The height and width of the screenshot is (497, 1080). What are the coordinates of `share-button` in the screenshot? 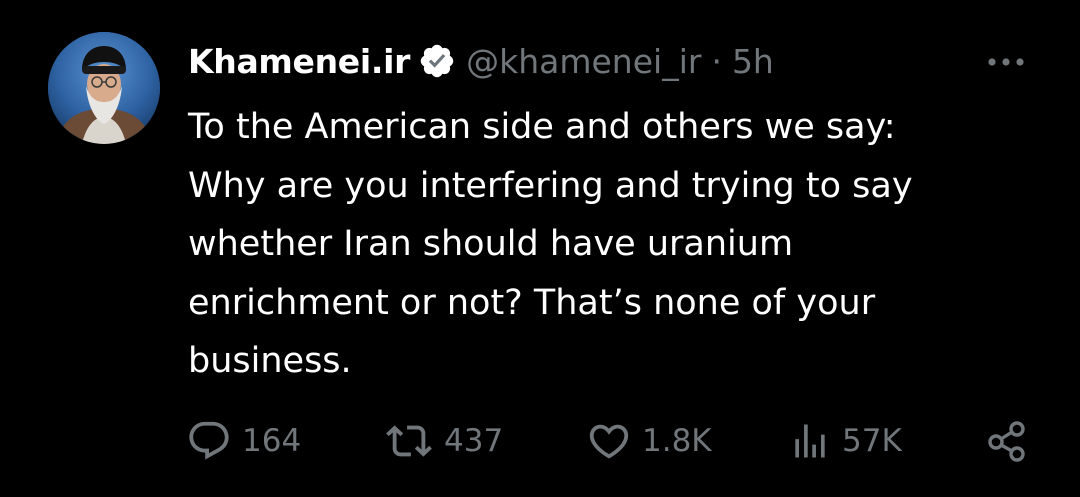 It's located at (1007, 441).